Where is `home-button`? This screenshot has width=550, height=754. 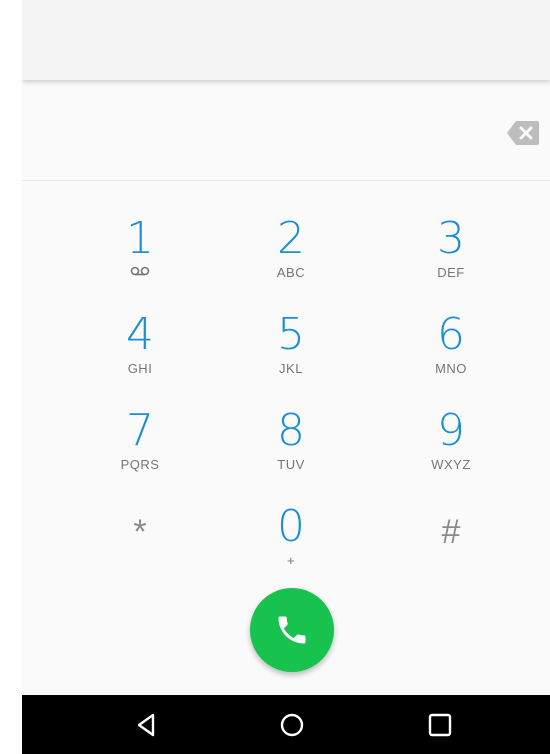
home-button is located at coordinates (292, 725).